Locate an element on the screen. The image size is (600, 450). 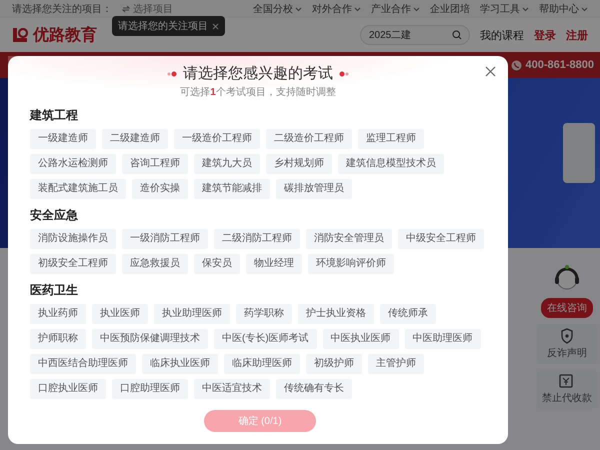
exam-option: 一级造价工程师 is located at coordinates (217, 139).